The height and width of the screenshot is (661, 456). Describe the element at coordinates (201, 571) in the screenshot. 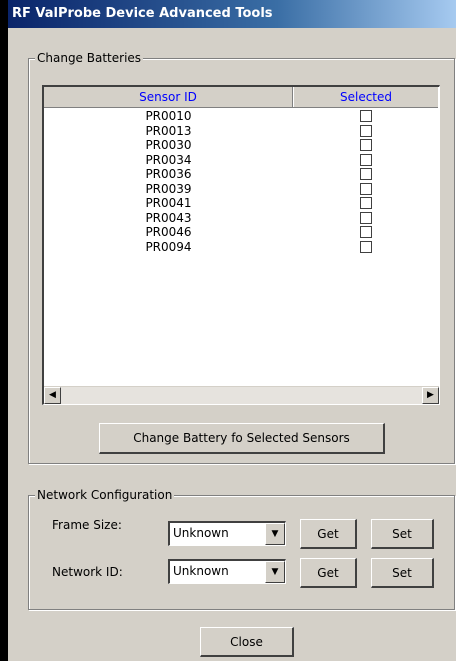

I see `network-id-value: Unknown` at that location.